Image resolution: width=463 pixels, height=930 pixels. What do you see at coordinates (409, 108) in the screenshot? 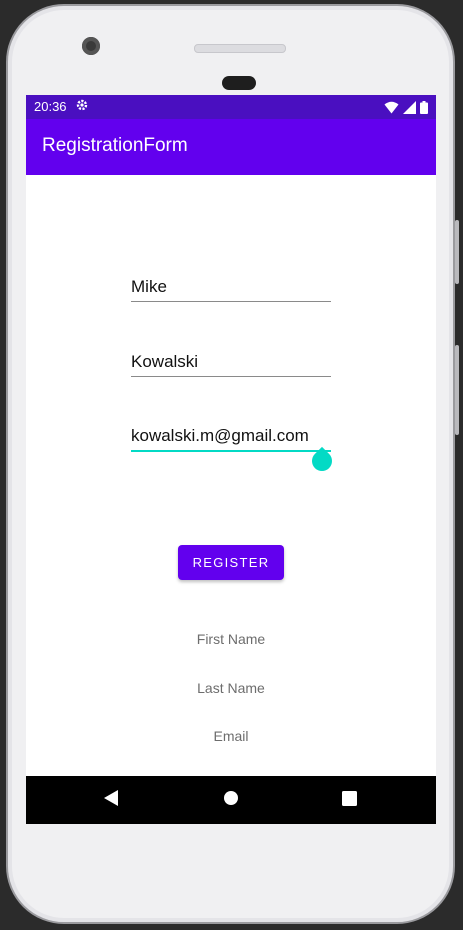
I see `signal-icon` at bounding box center [409, 108].